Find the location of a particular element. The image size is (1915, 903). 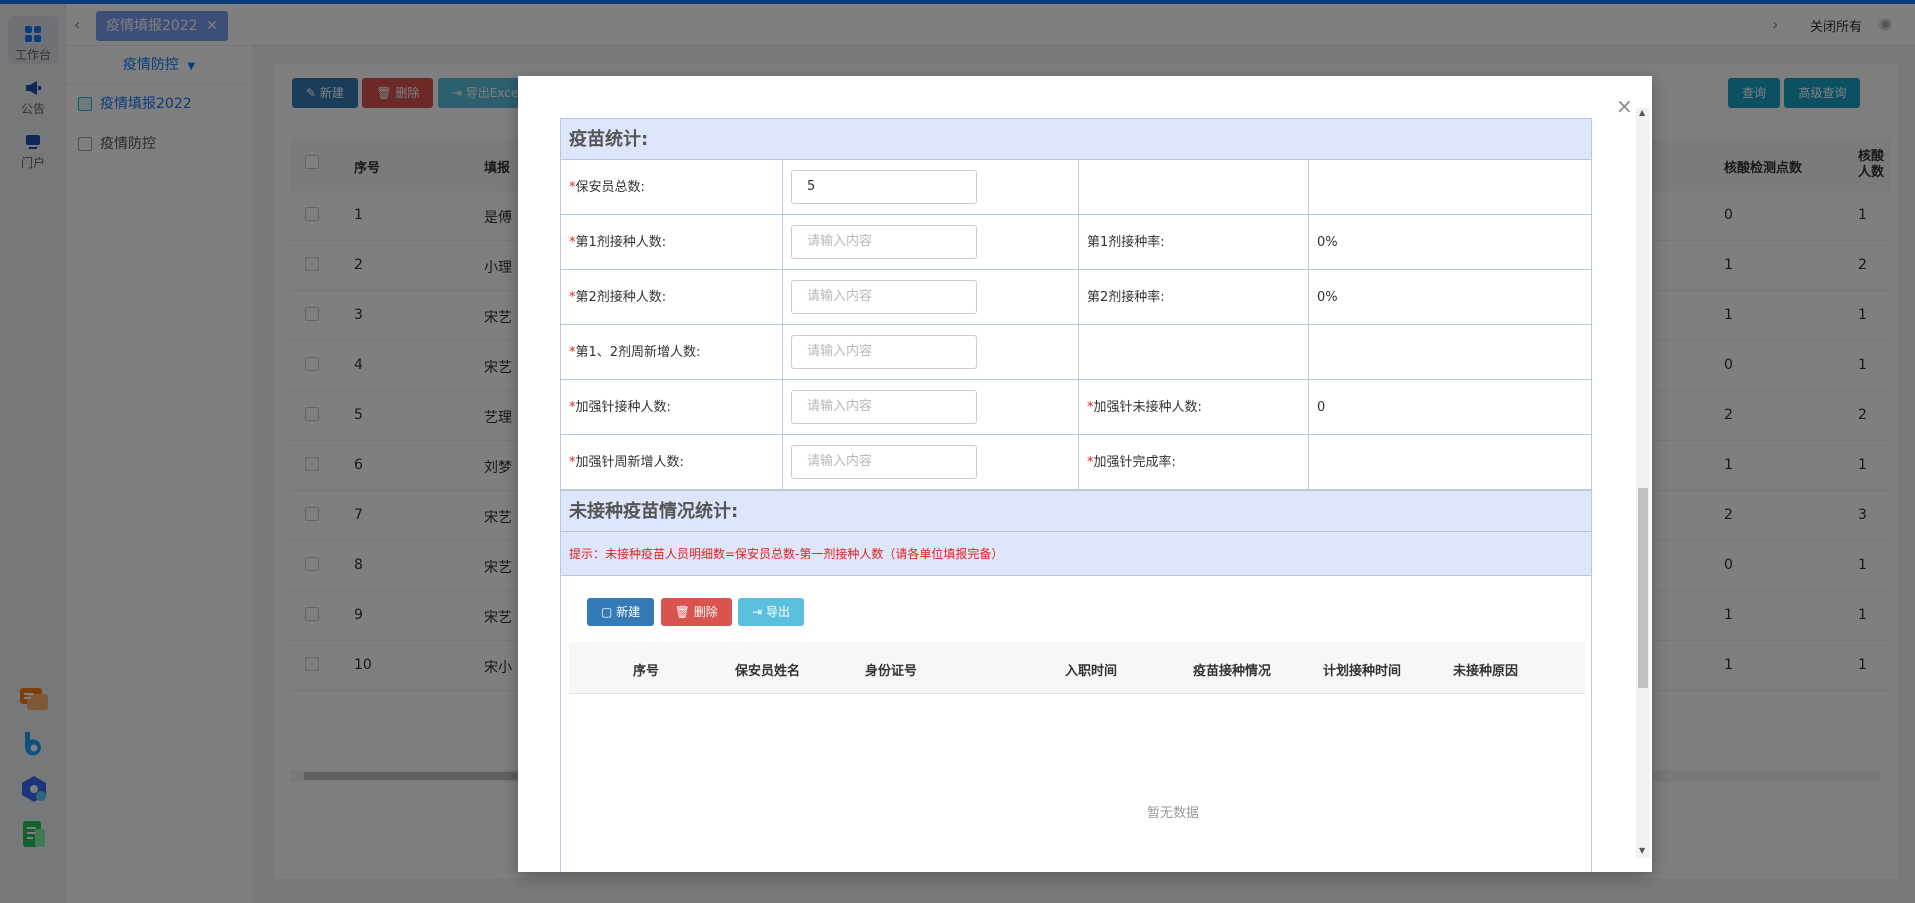

field-label-text: 第1剂接种率: is located at coordinates (1126, 242).